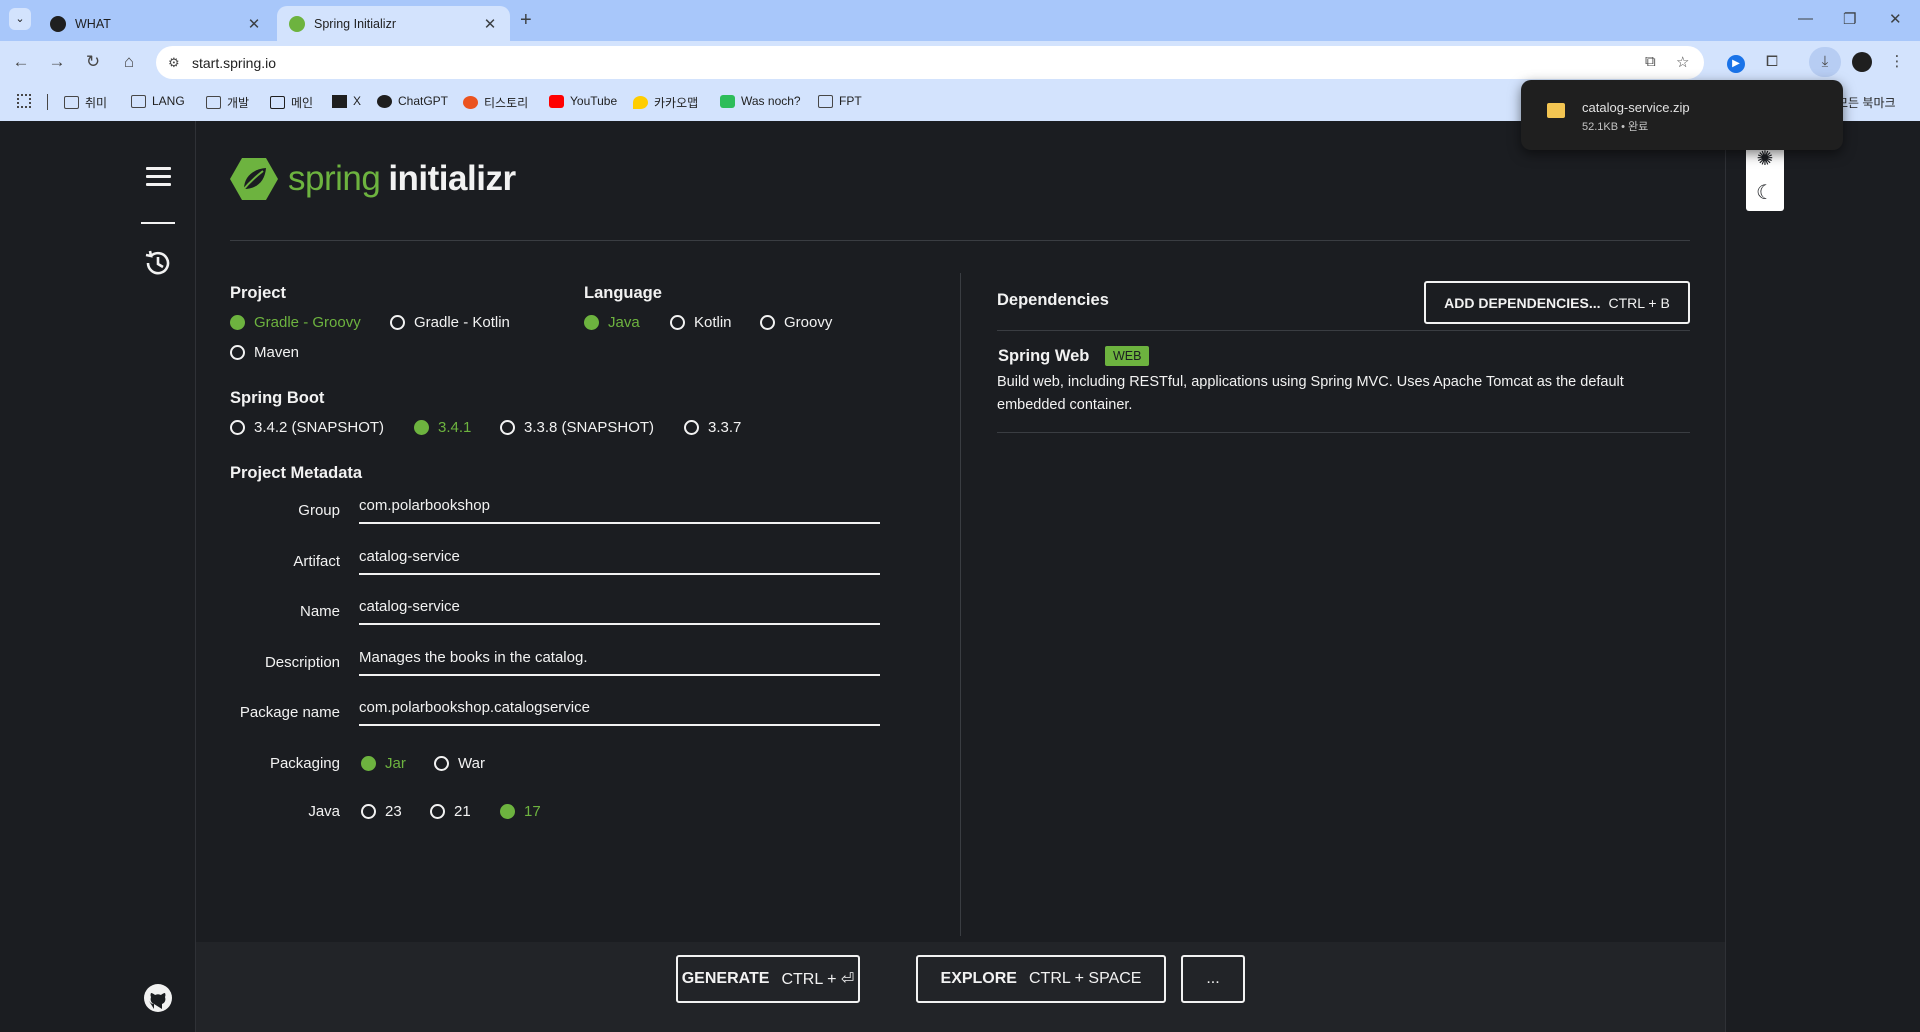 This screenshot has height=1032, width=1920. I want to click on generate-shortcut: CTRL + ⏎, so click(818, 979).